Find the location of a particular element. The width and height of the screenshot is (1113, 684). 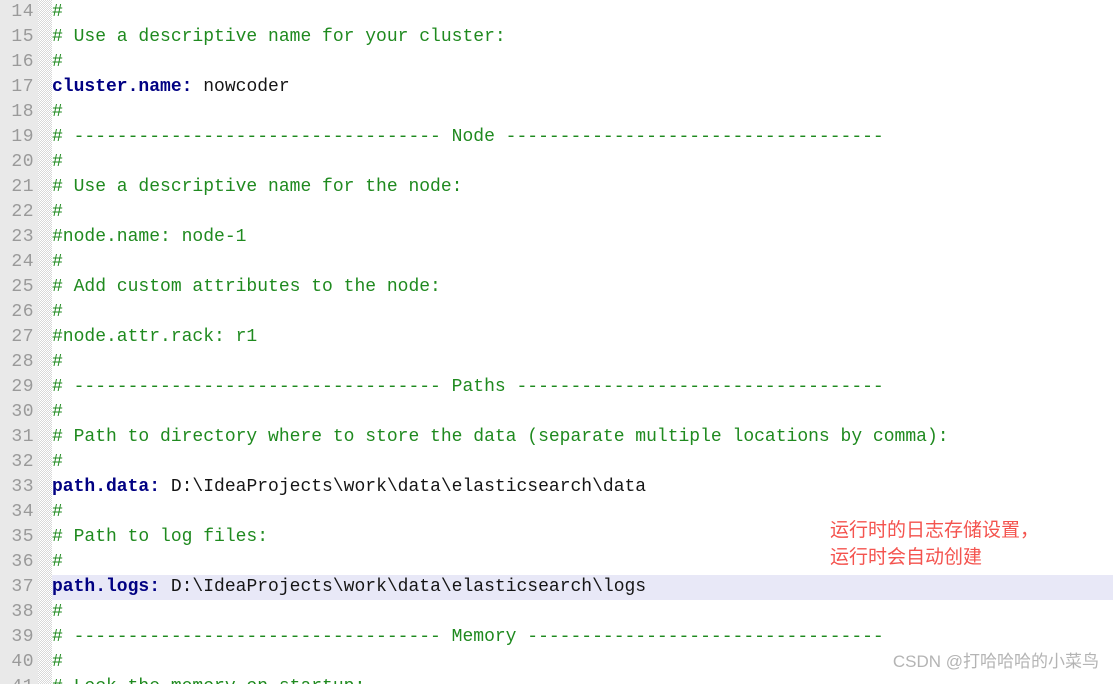

line-number: 16 is located at coordinates (22, 62).